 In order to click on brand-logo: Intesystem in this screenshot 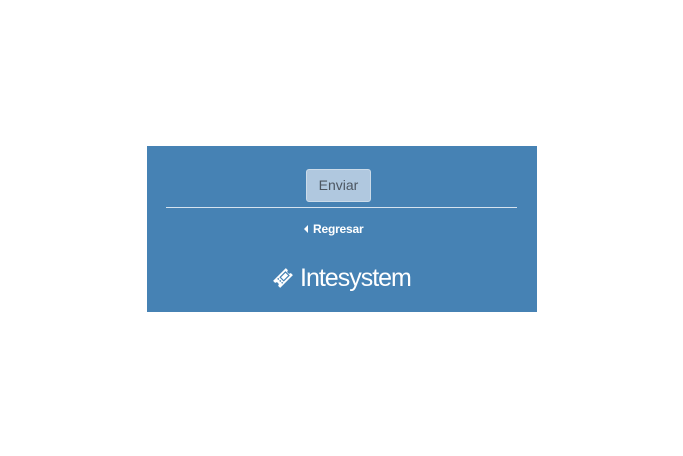, I will do `click(341, 278)`.